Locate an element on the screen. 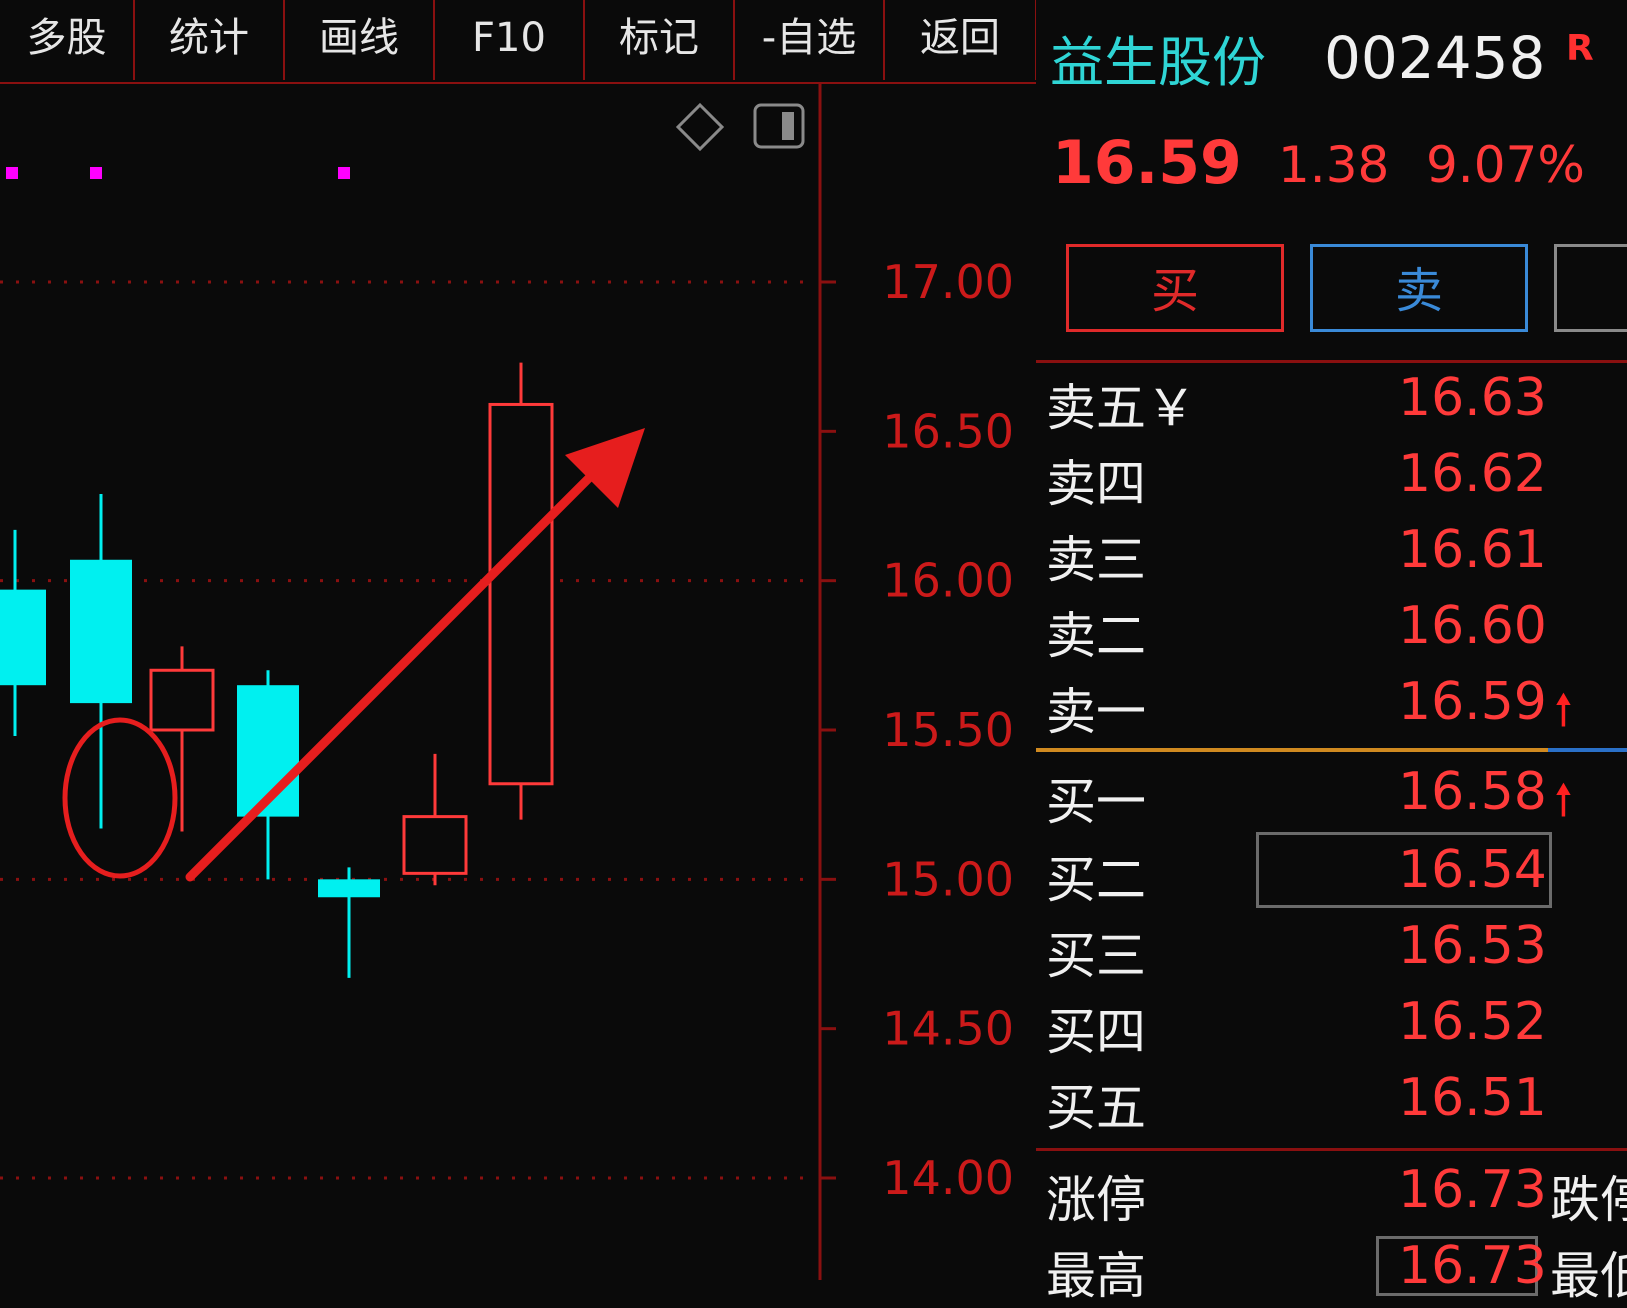 The height and width of the screenshot is (1308, 1627). price-tick-label: 14.00 is located at coordinates (948, 1178).